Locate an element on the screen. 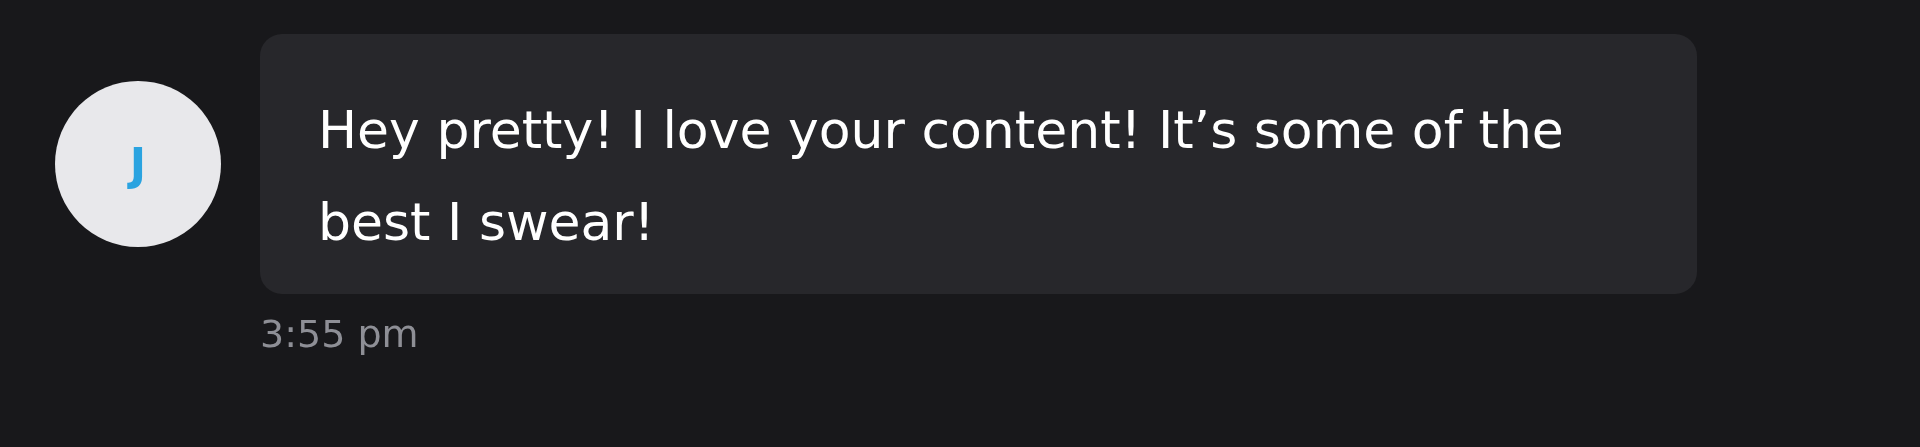  avatar-initial: J is located at coordinates (138, 164).